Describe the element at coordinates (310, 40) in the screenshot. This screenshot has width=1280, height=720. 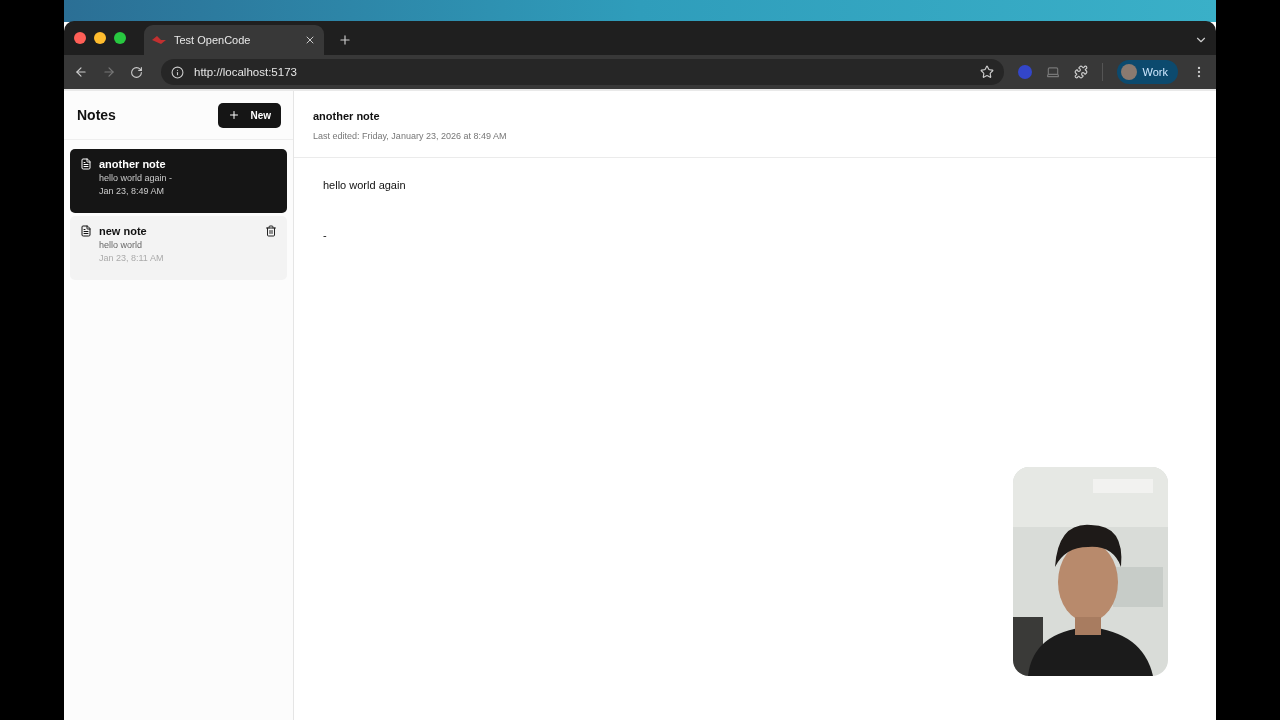
I see `close-icon` at that location.